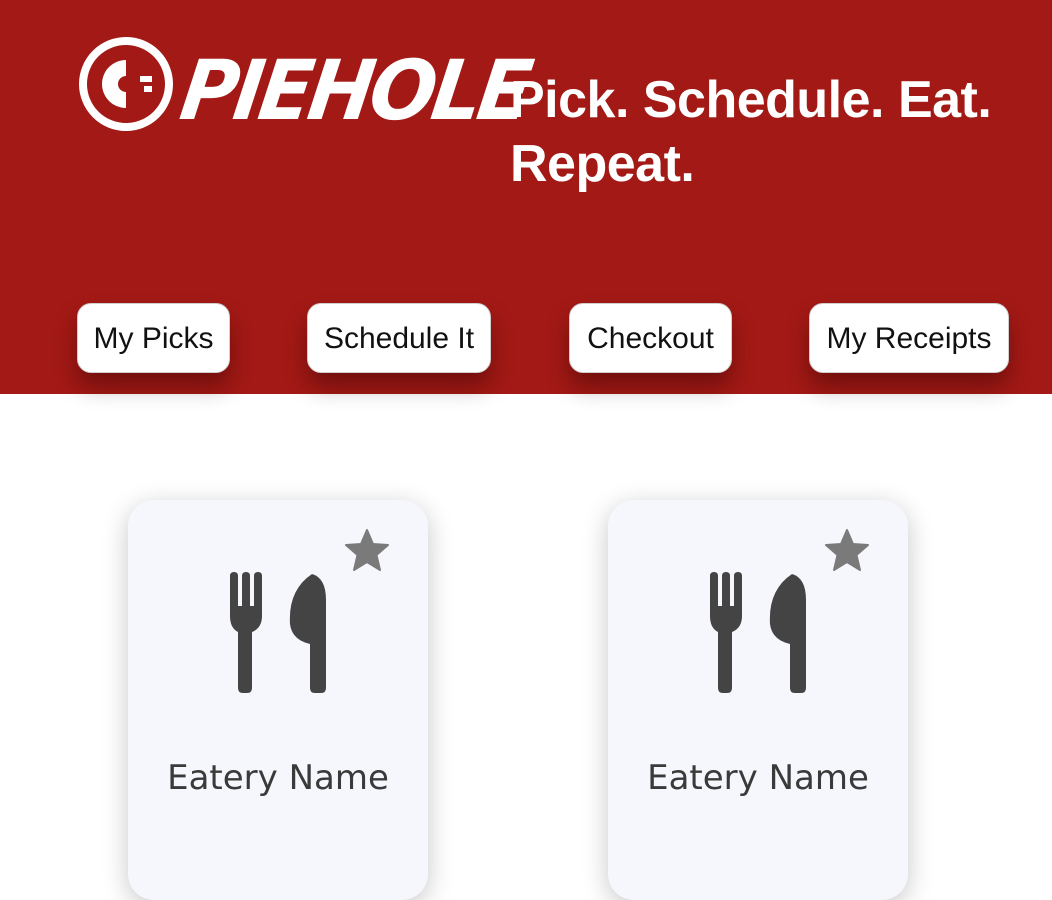 This screenshot has height=900, width=1052. I want to click on schedule-it-button: Schedule It, so click(399, 338).